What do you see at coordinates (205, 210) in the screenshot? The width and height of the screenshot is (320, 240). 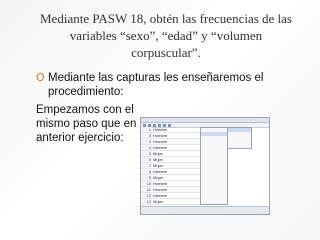 I see `spss-statusbar` at bounding box center [205, 210].